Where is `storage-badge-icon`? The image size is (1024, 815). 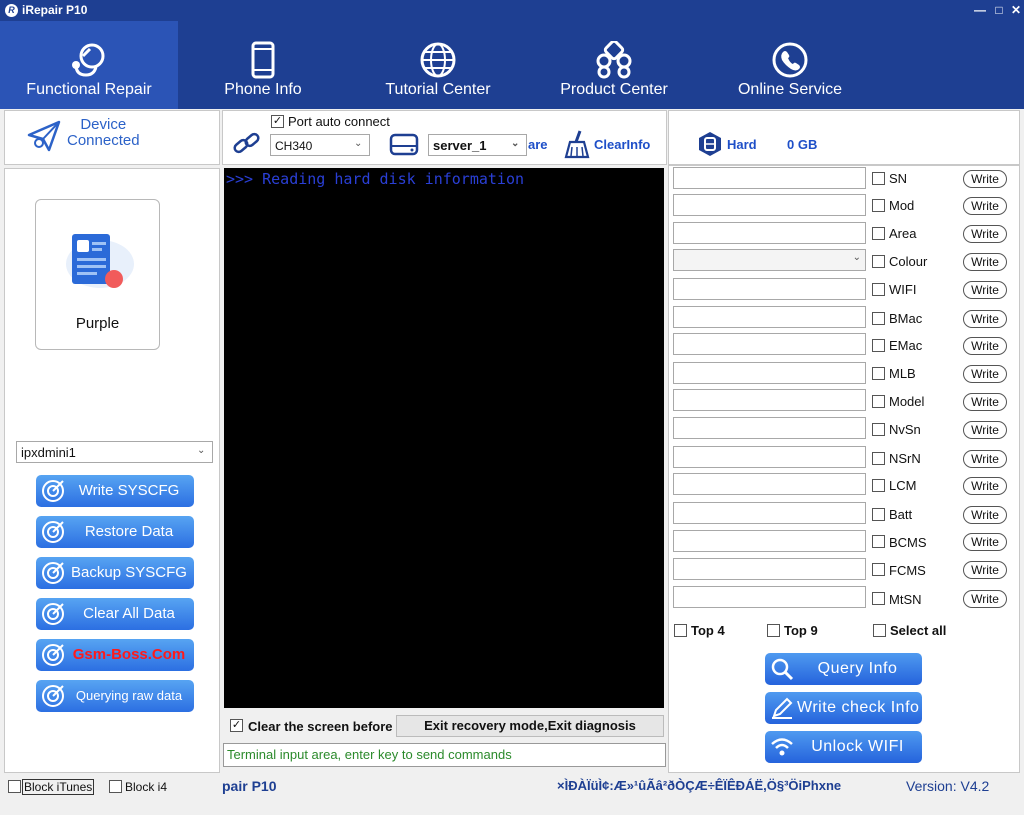 storage-badge-icon is located at coordinates (710, 144).